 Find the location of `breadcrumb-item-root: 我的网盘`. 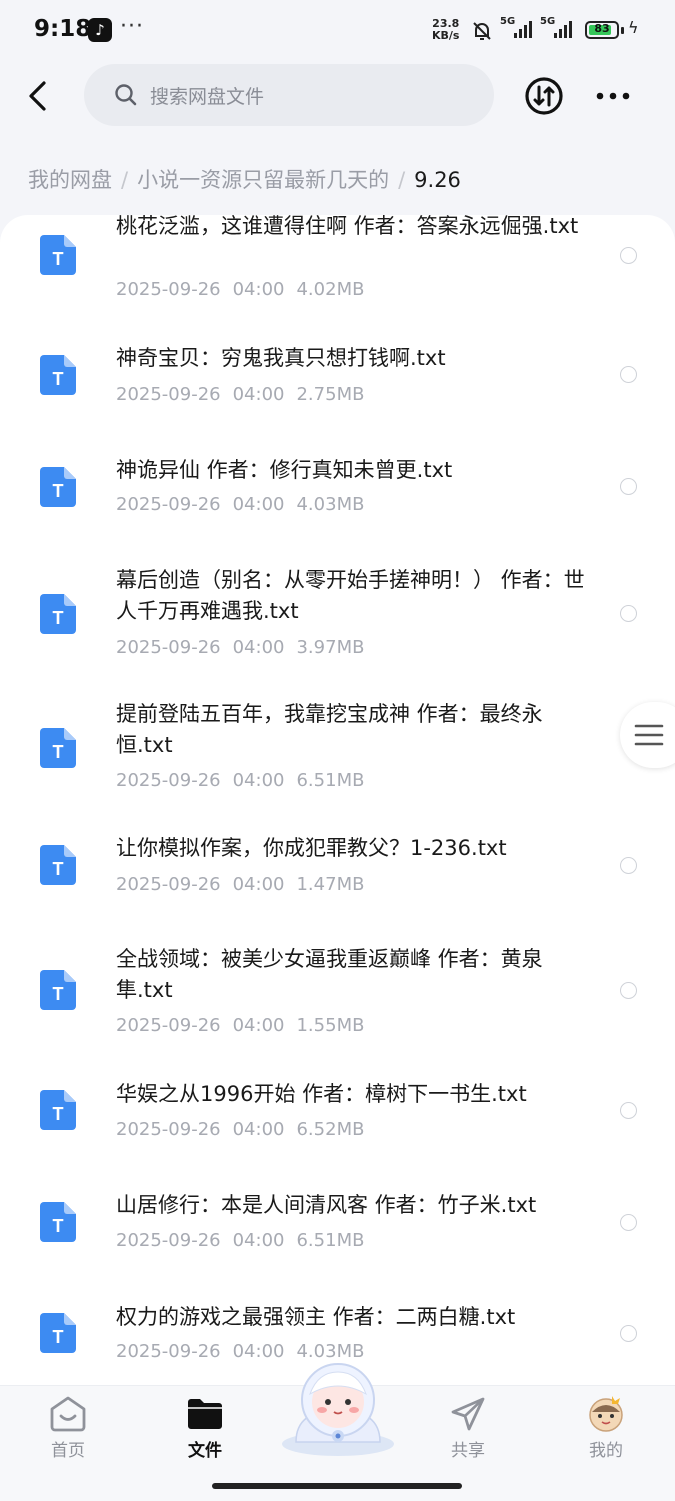

breadcrumb-item-root: 我的网盘 is located at coordinates (70, 180).